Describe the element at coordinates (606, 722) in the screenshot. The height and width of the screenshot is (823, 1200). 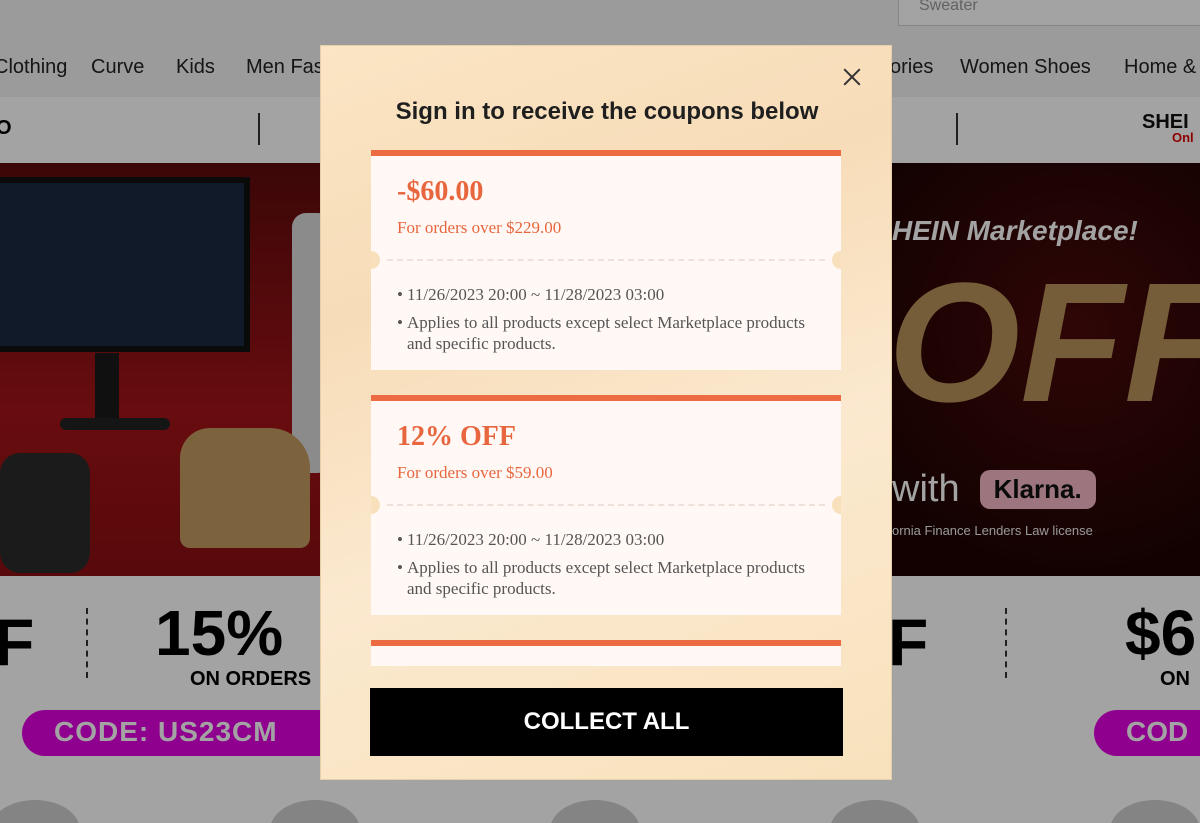
I see `collect-all-button: COLLECT ALL` at that location.